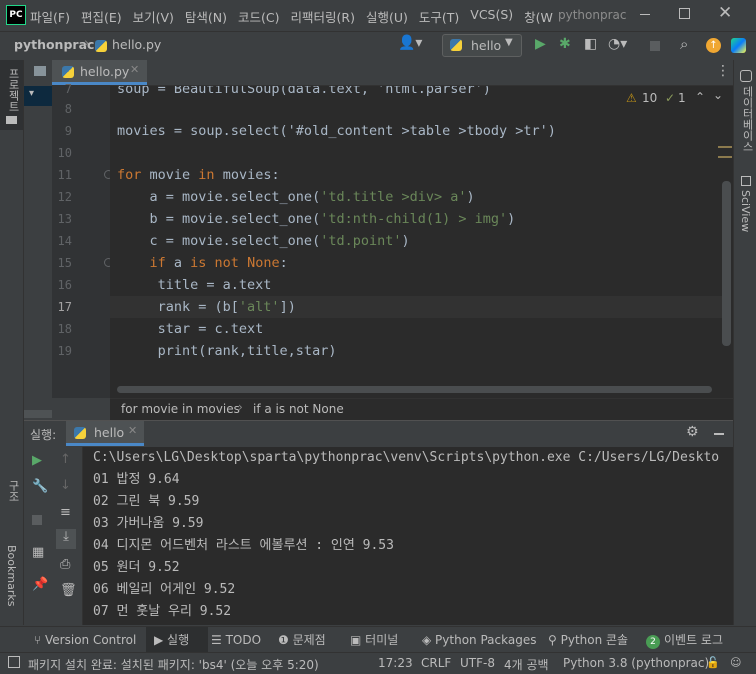  Describe the element at coordinates (491, 16) in the screenshot. I see `menu-vcs: VCS(S)` at that location.